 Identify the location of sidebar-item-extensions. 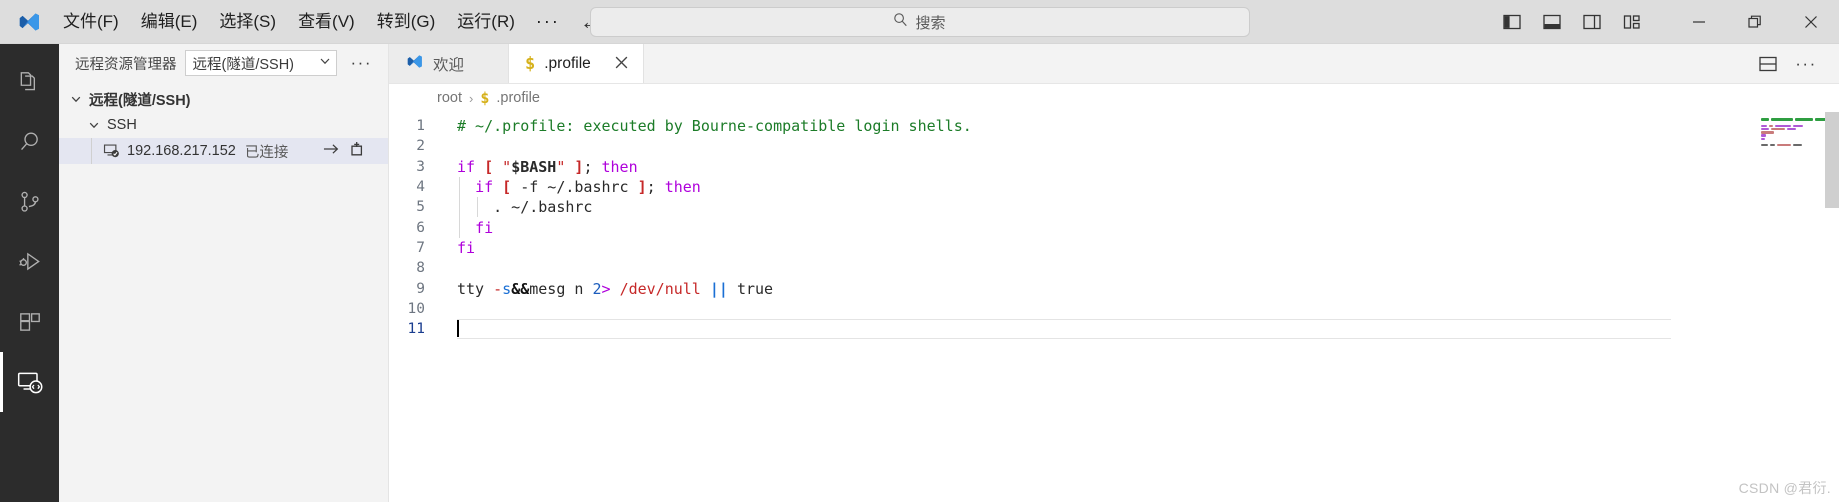
(29, 322).